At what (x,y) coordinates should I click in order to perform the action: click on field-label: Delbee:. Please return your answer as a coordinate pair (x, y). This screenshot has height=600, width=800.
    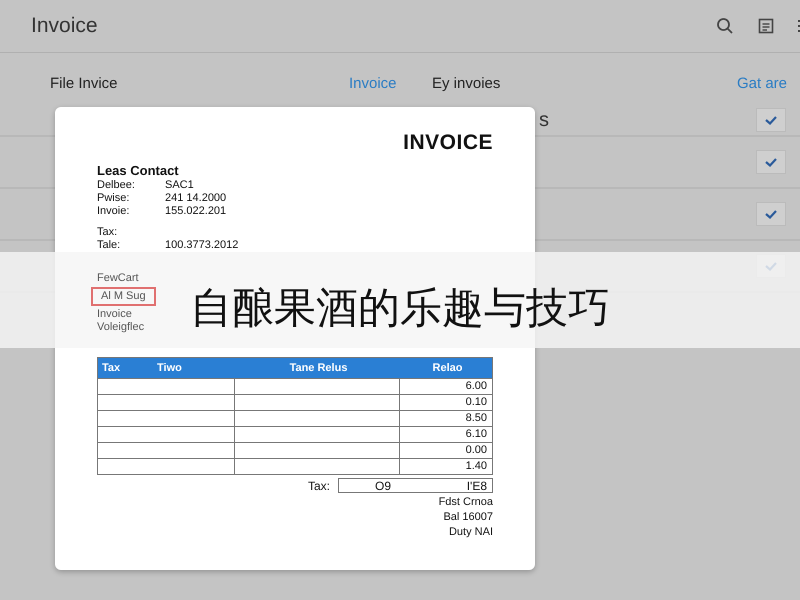
    Looking at the image, I should click on (116, 185).